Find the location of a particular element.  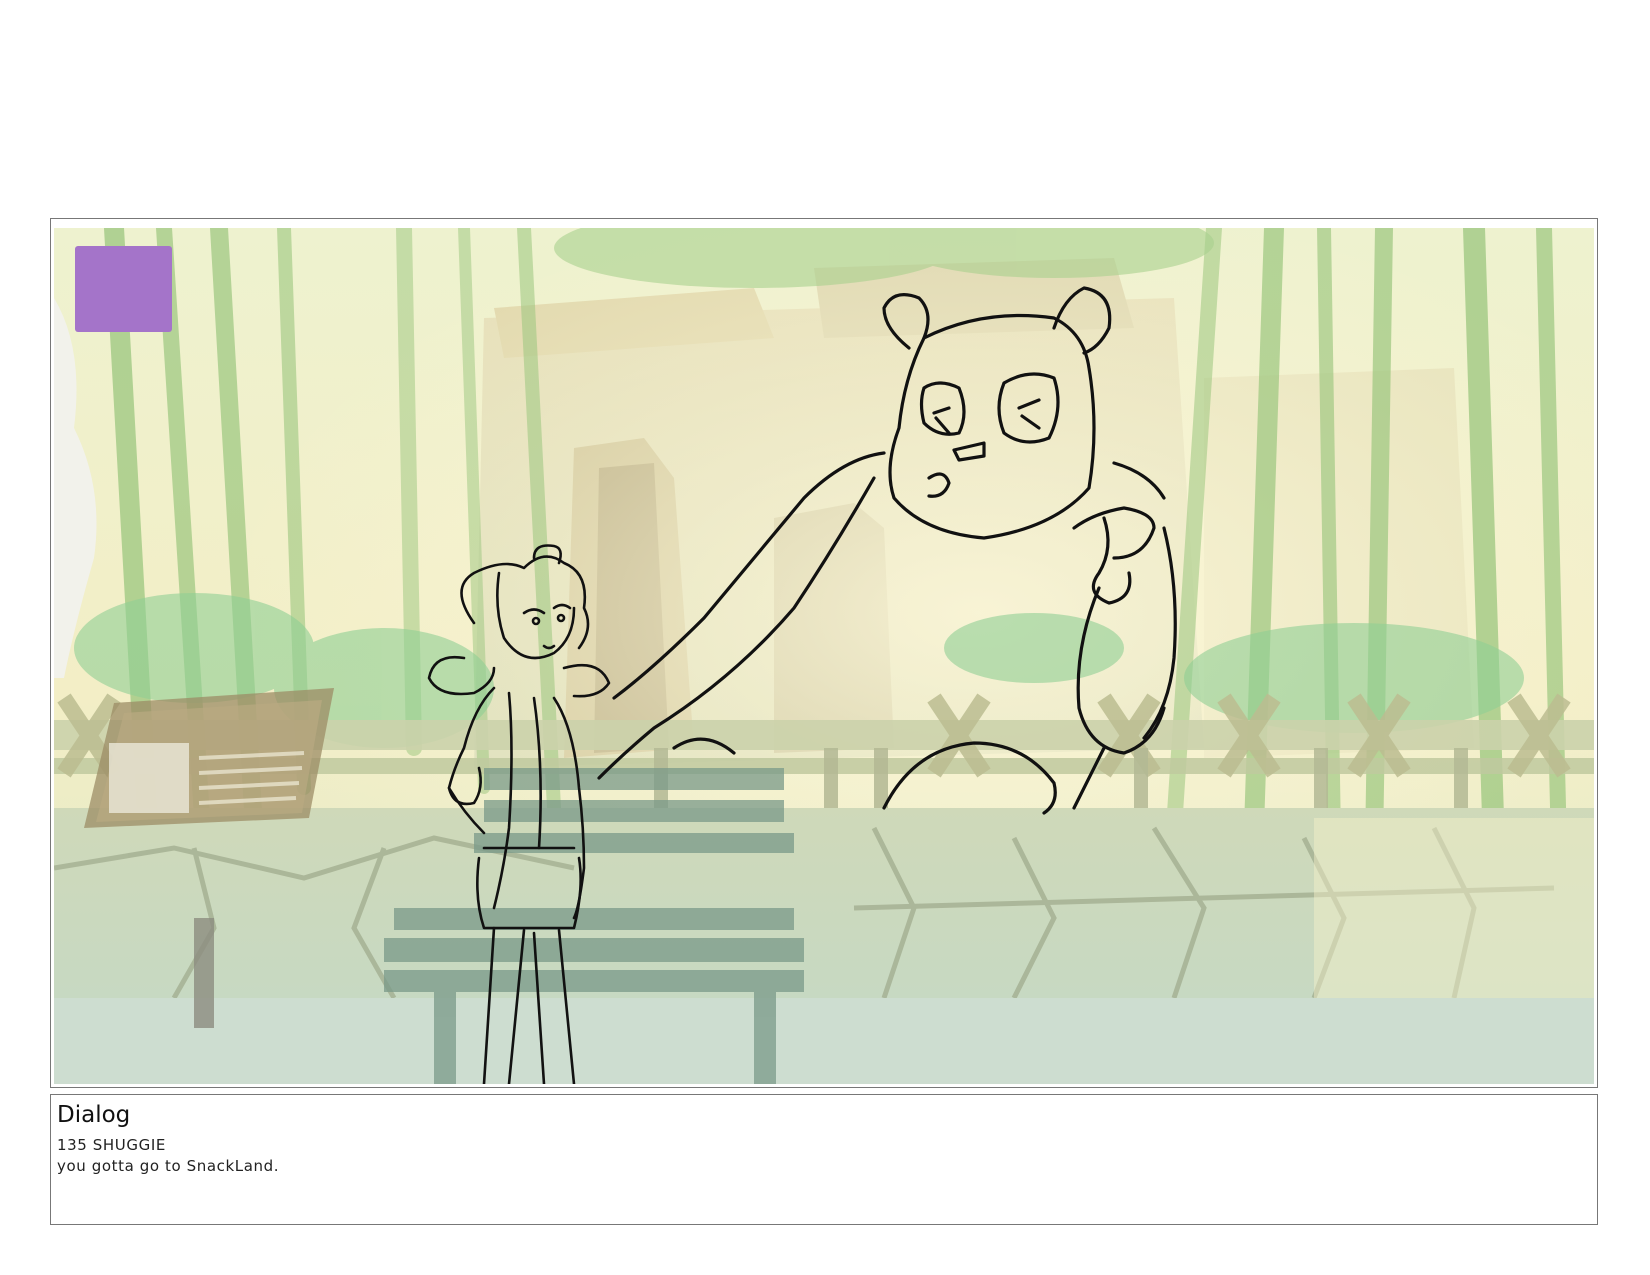

dialog-text-line: you gotta go to SnackLand. is located at coordinates (168, 1166).